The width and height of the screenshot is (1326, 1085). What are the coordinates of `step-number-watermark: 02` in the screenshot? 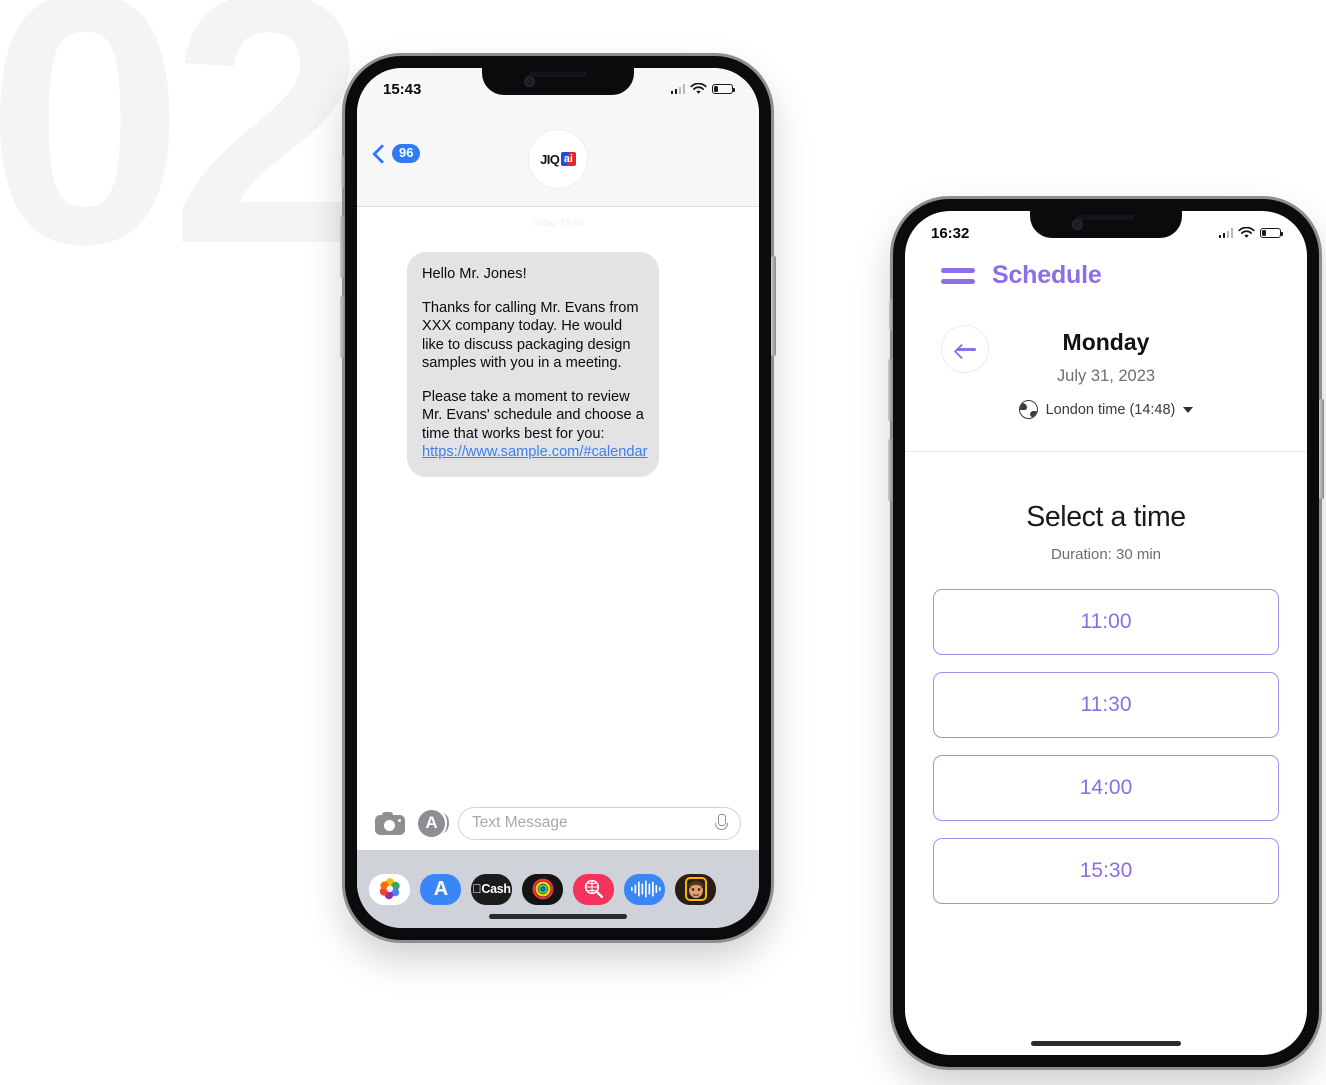 It's located at (184, 159).